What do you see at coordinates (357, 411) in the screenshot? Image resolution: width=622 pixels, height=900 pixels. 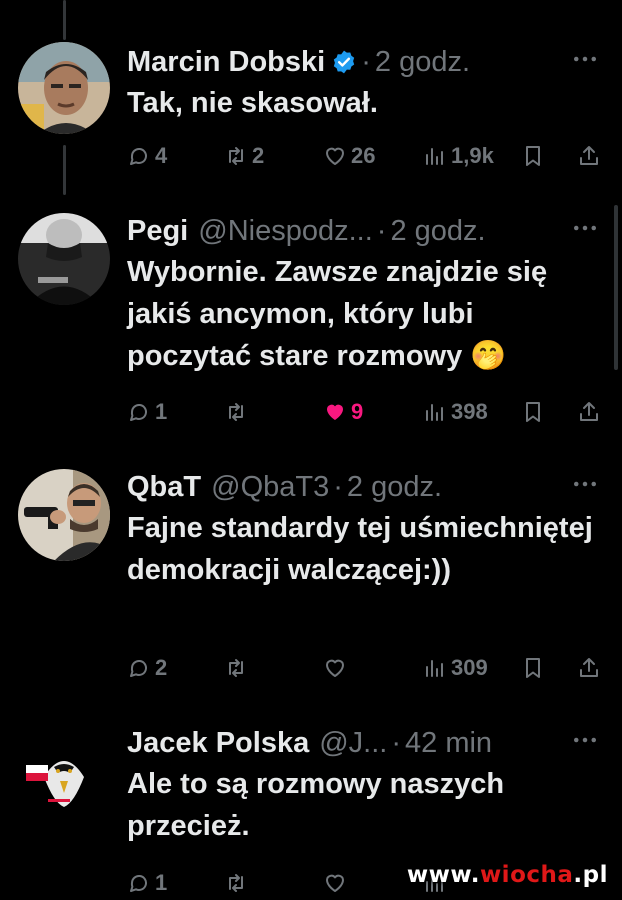 I see `like-count: 9` at bounding box center [357, 411].